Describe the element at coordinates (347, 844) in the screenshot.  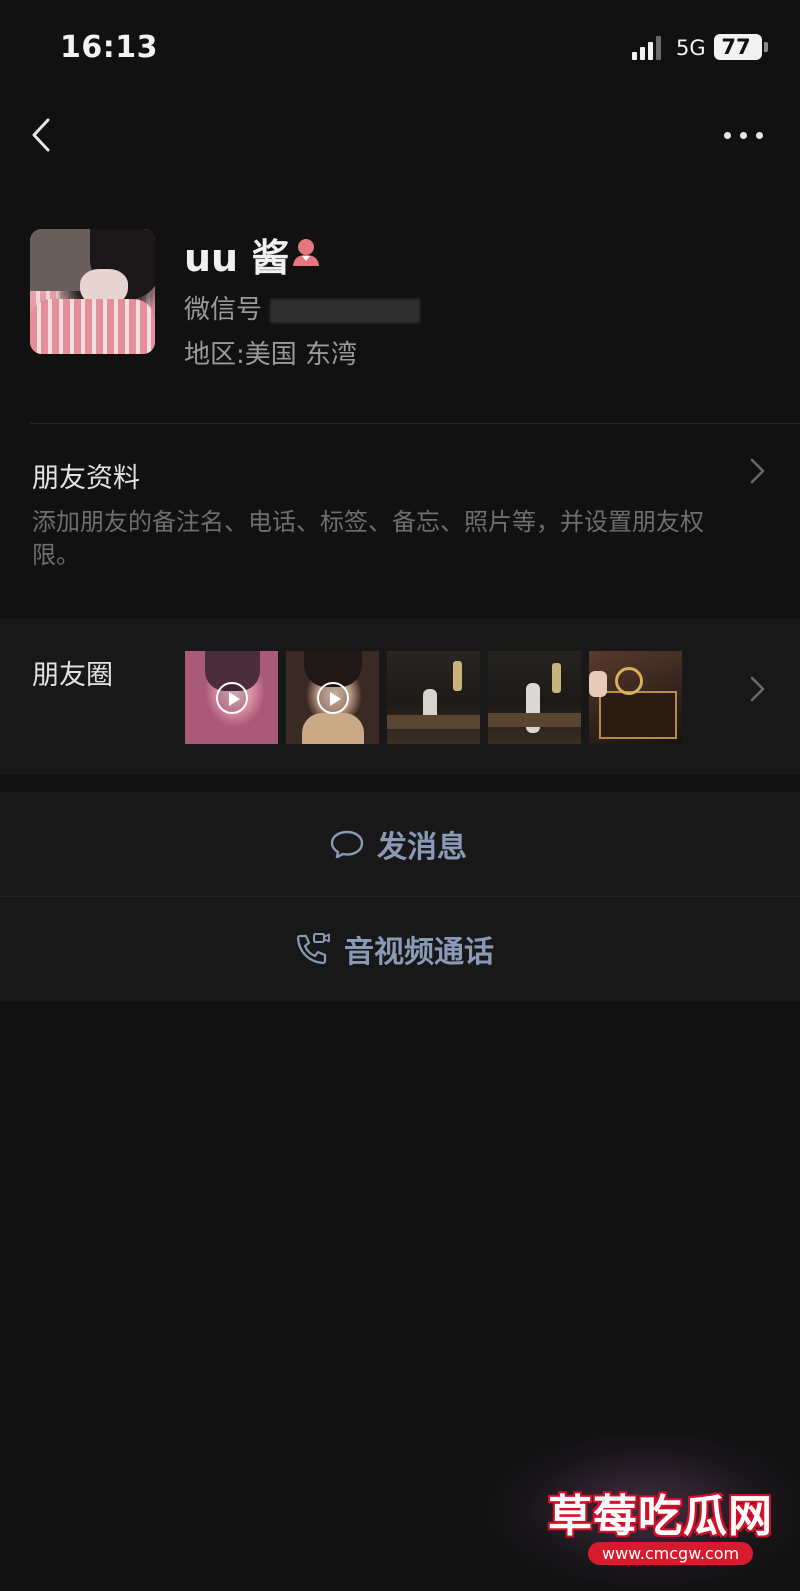
I see `chat-bubble-icon` at that location.